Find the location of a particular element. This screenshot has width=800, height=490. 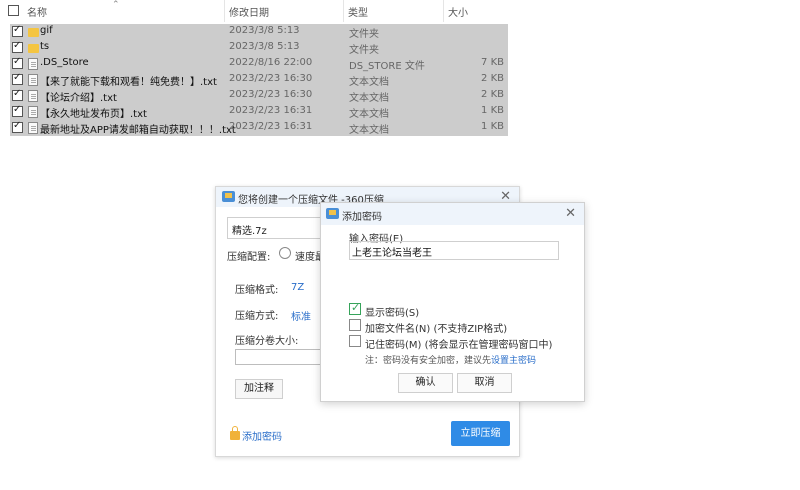

sort-up-icon: ⌃ is located at coordinates (116, 5).